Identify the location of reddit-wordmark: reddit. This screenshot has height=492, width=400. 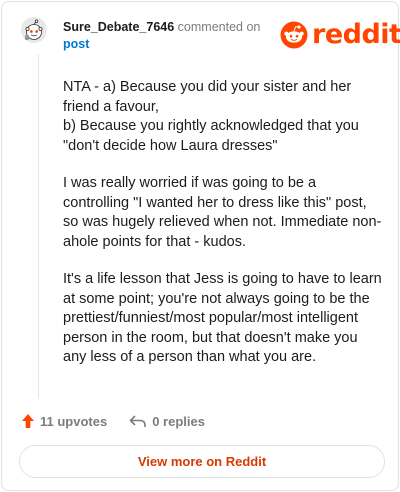
(356, 34).